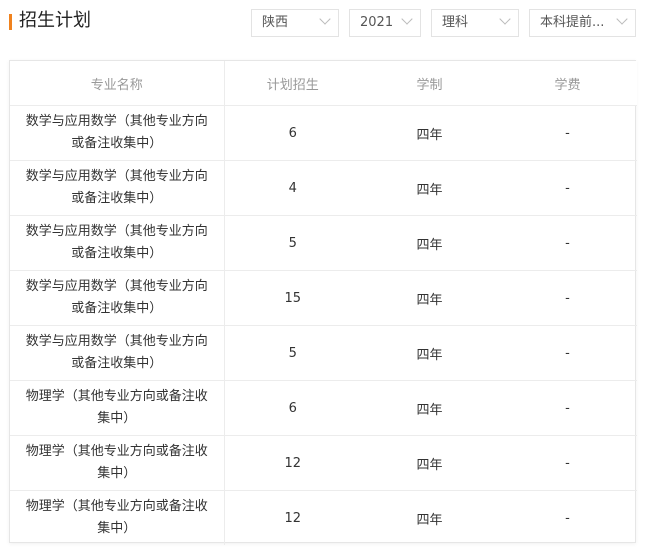 The height and width of the screenshot is (553, 645). Describe the element at coordinates (292, 188) in the screenshot. I see `plan-count-cell: 4` at that location.